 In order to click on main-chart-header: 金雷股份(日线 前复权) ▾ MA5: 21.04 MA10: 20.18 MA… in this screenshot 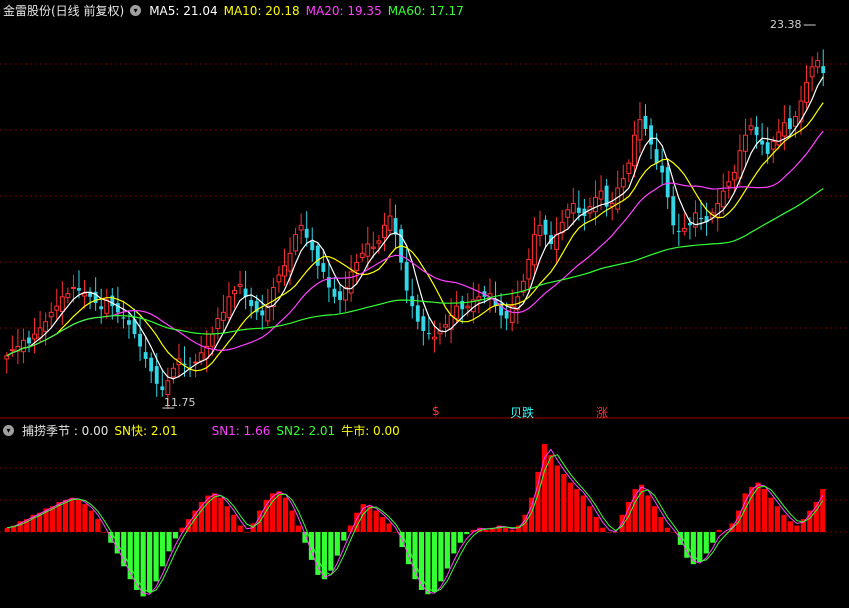, I will do `click(233, 10)`.